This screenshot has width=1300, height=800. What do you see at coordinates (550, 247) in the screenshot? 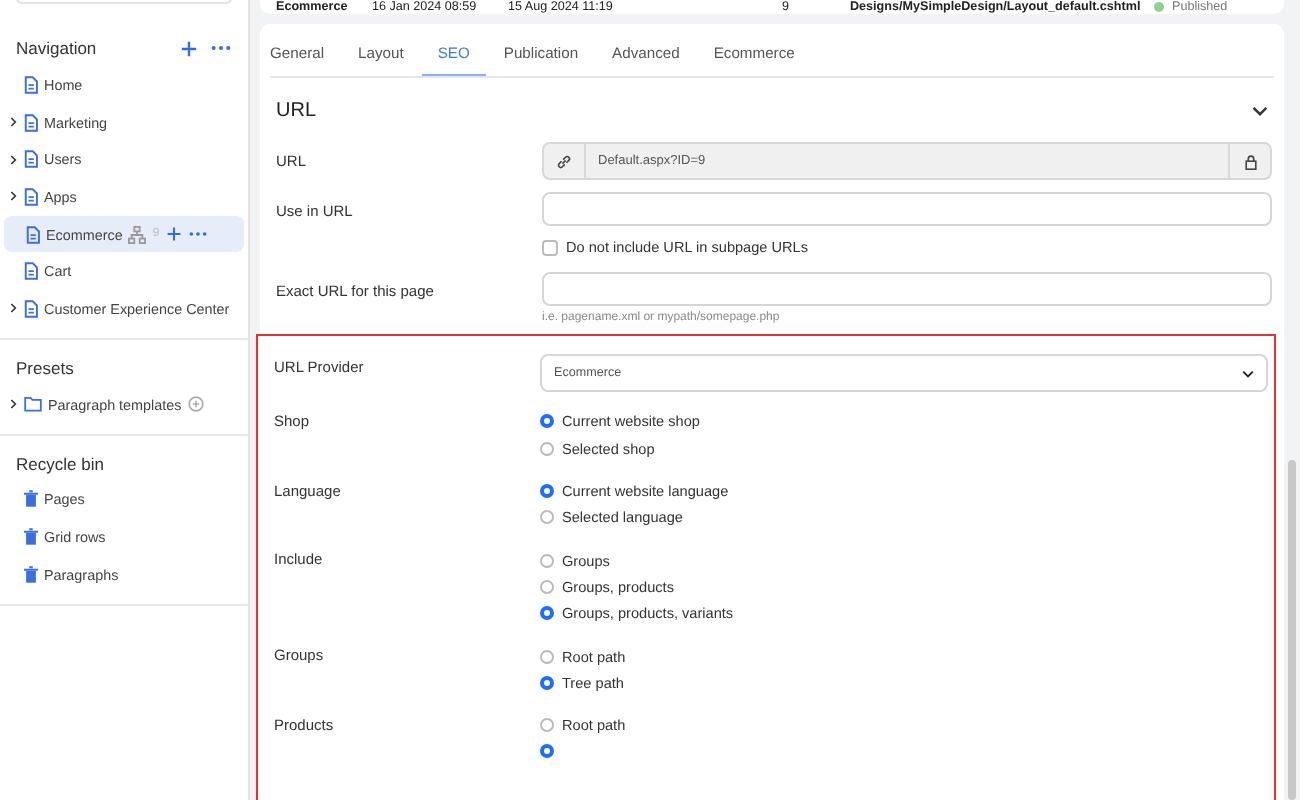
I see `checkbox` at bounding box center [550, 247].